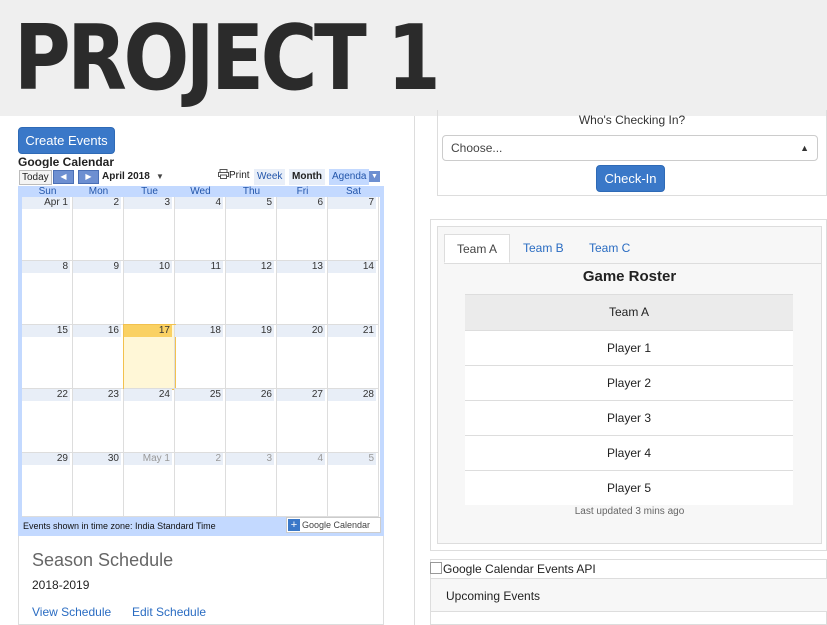 The height and width of the screenshot is (625, 827). Describe the element at coordinates (630, 148) in the screenshot. I see `checkin-select: Choose... ▲` at that location.